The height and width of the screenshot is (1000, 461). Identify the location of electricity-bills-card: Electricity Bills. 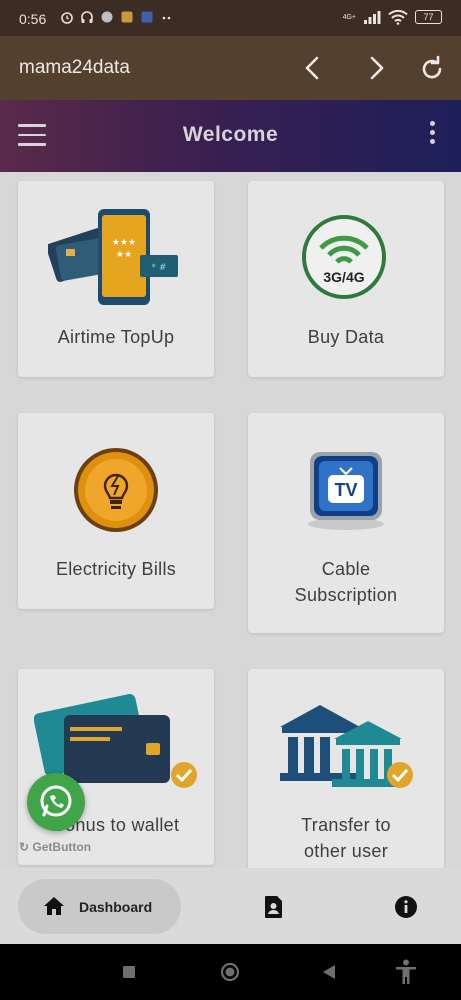
(116, 511).